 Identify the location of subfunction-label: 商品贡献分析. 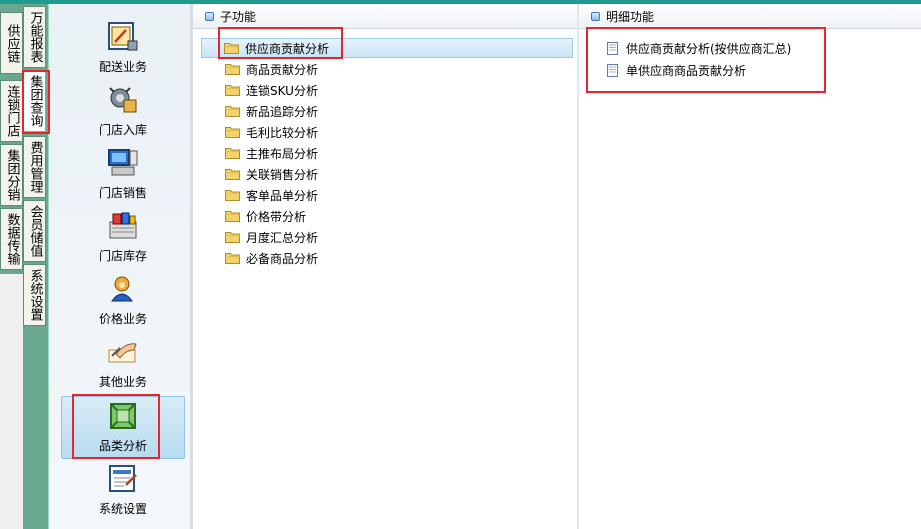
(282, 69).